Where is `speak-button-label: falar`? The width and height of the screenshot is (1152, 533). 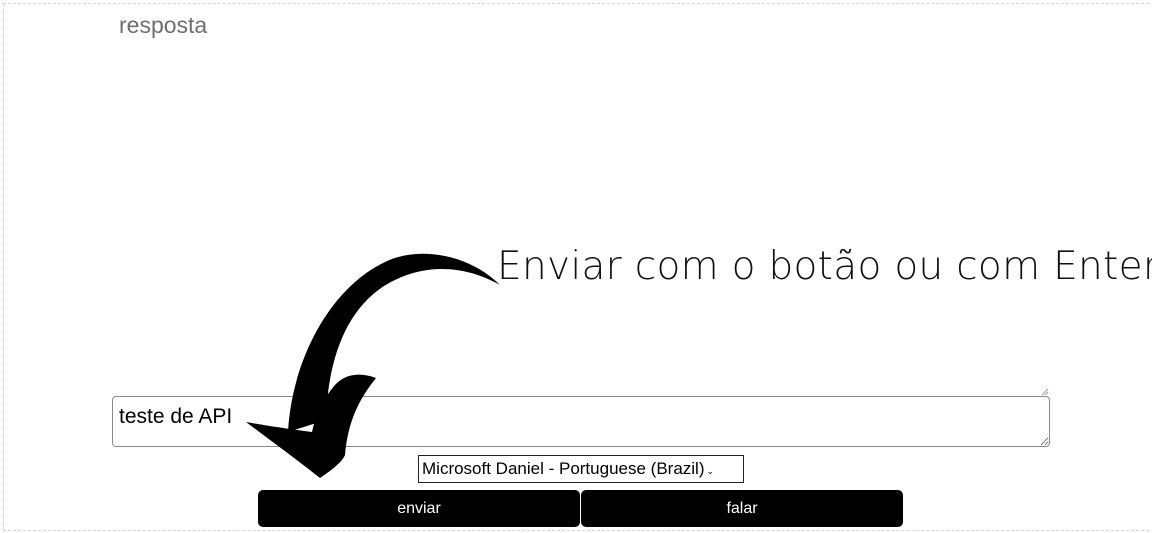
speak-button-label: falar is located at coordinates (742, 508).